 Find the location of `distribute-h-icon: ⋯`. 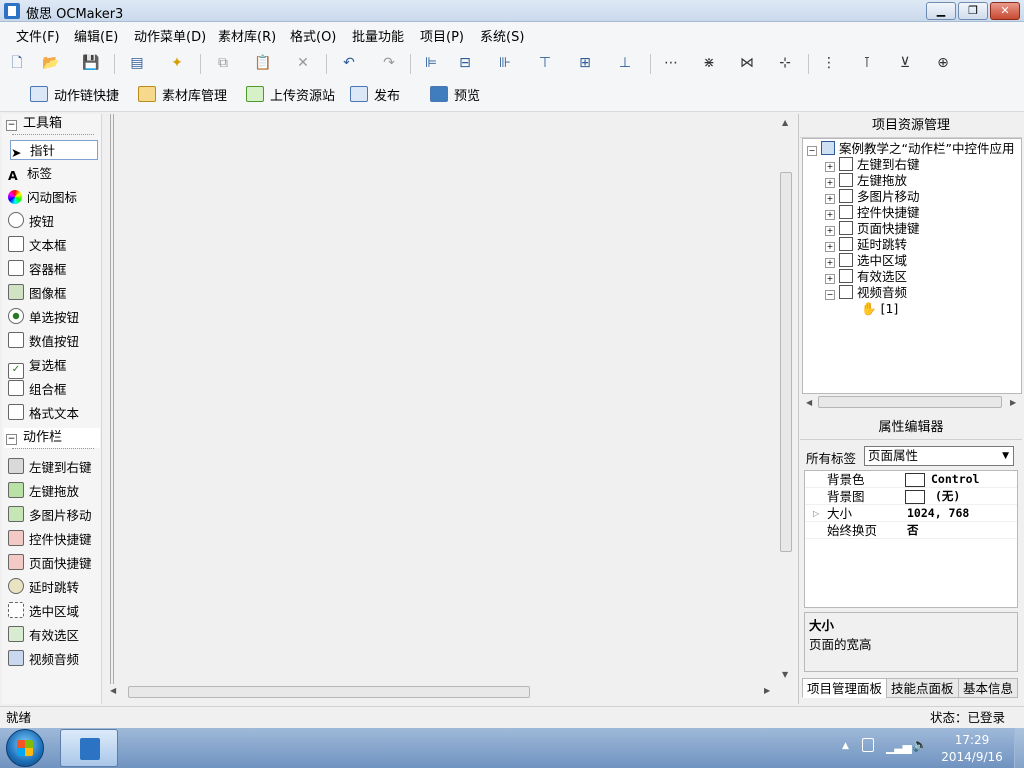

distribute-h-icon: ⋯ is located at coordinates (671, 63).